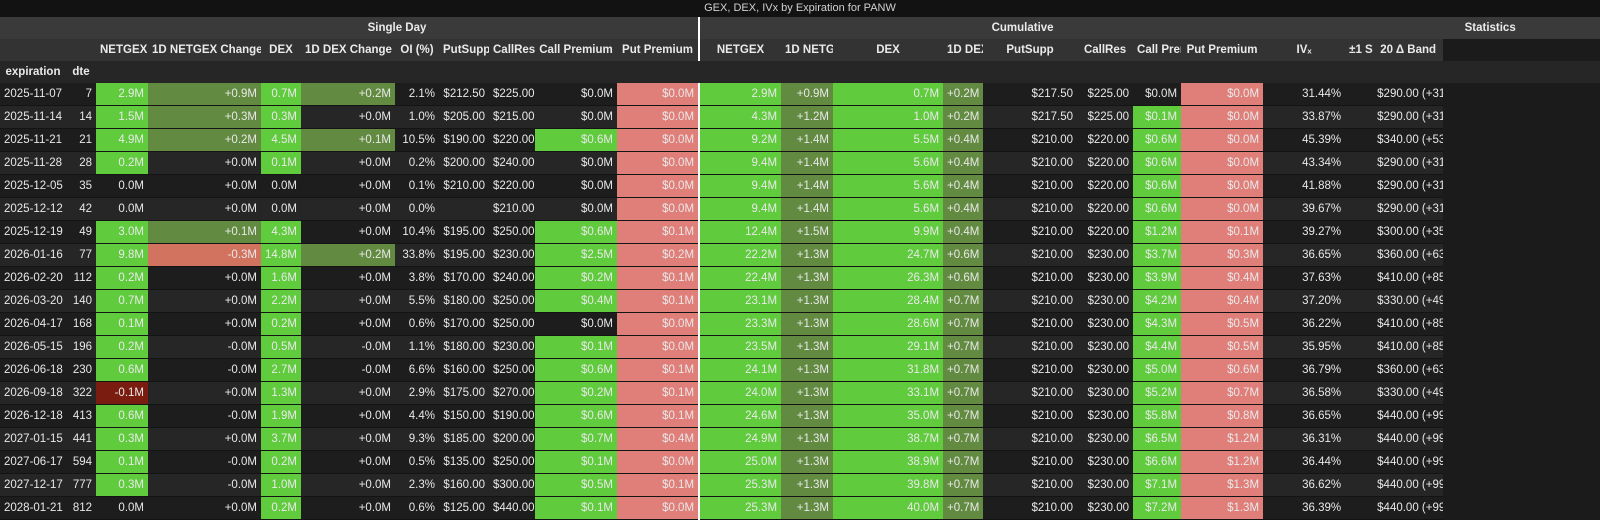 This screenshot has width=1600, height=520. What do you see at coordinates (81, 508) in the screenshot?
I see `cell-dte: 812` at bounding box center [81, 508].